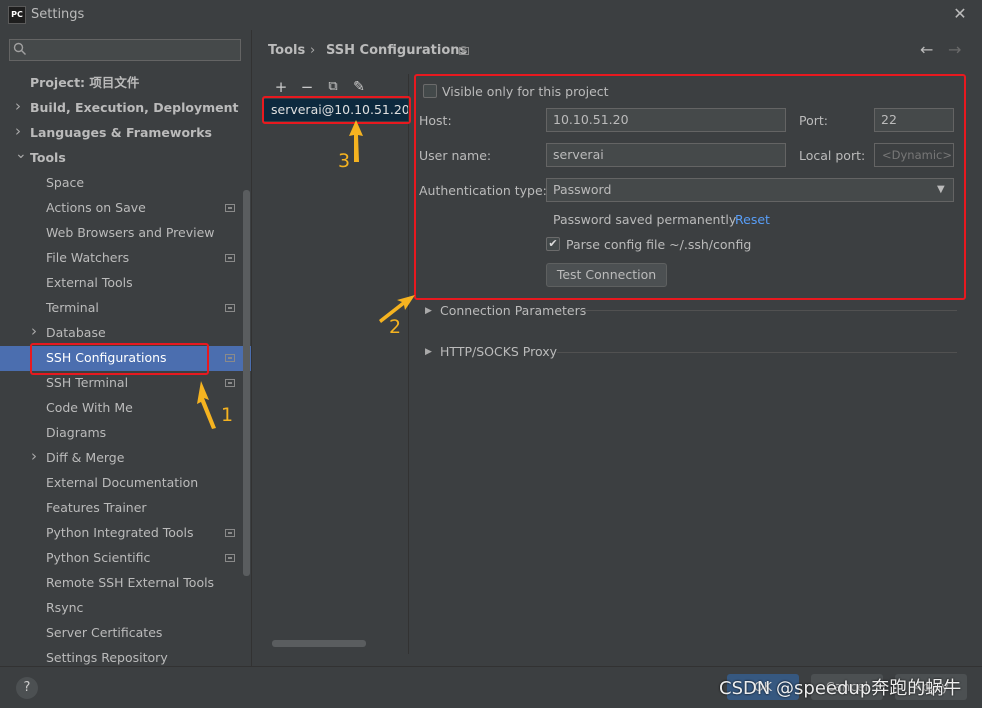 This screenshot has height=708, width=982. I want to click on remove-icon: −, so click(307, 87).